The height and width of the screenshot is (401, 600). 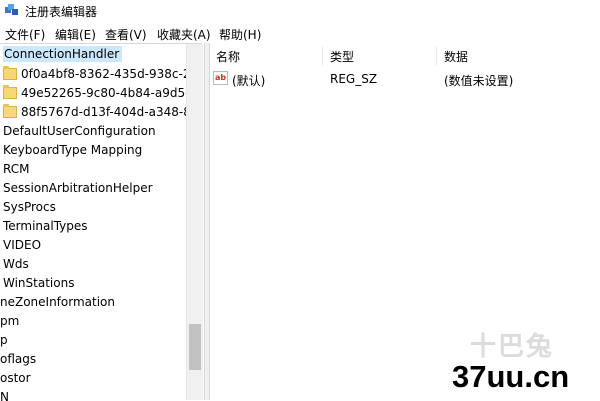 I want to click on tree-scrollbar, so click(x=194, y=222).